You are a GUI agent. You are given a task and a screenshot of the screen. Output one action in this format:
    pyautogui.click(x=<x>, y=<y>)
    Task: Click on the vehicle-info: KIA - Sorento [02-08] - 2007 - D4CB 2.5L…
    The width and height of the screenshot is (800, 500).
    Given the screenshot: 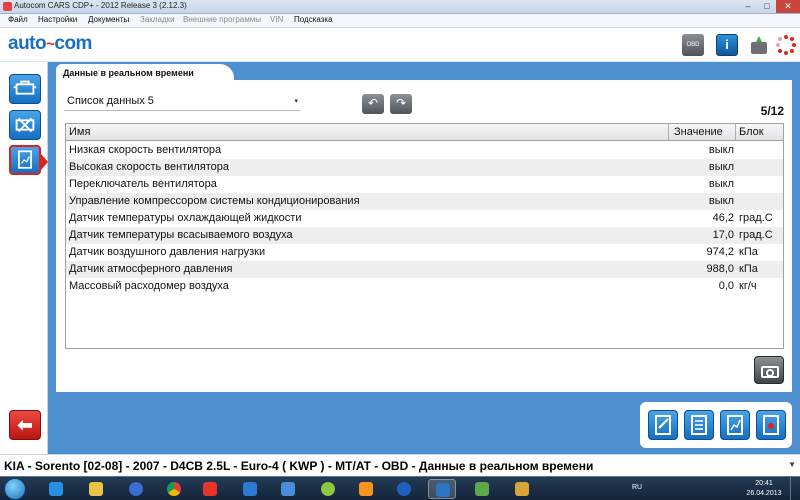 What is the action you would take?
    pyautogui.click(x=299, y=466)
    